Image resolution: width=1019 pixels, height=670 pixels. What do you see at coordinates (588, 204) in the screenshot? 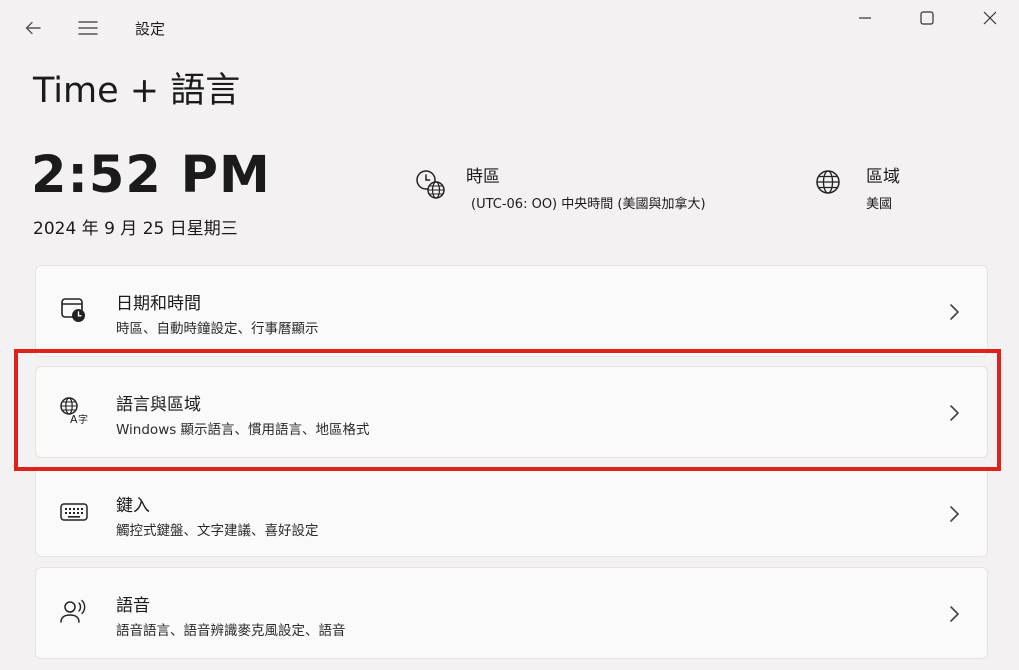
I see `timezone-value: (UTC-06: OO) 中央時間 (美國與加拿大)` at bounding box center [588, 204].